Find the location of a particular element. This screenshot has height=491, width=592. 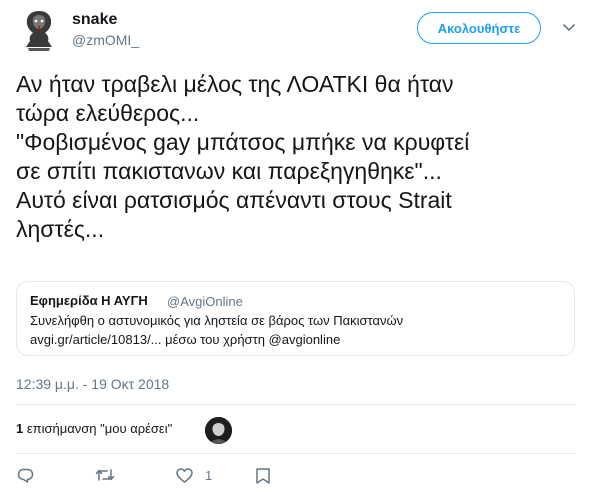

tweet-timestamp: 12:39 μ.μ. - 19 Οκτ 2018 is located at coordinates (92, 384).